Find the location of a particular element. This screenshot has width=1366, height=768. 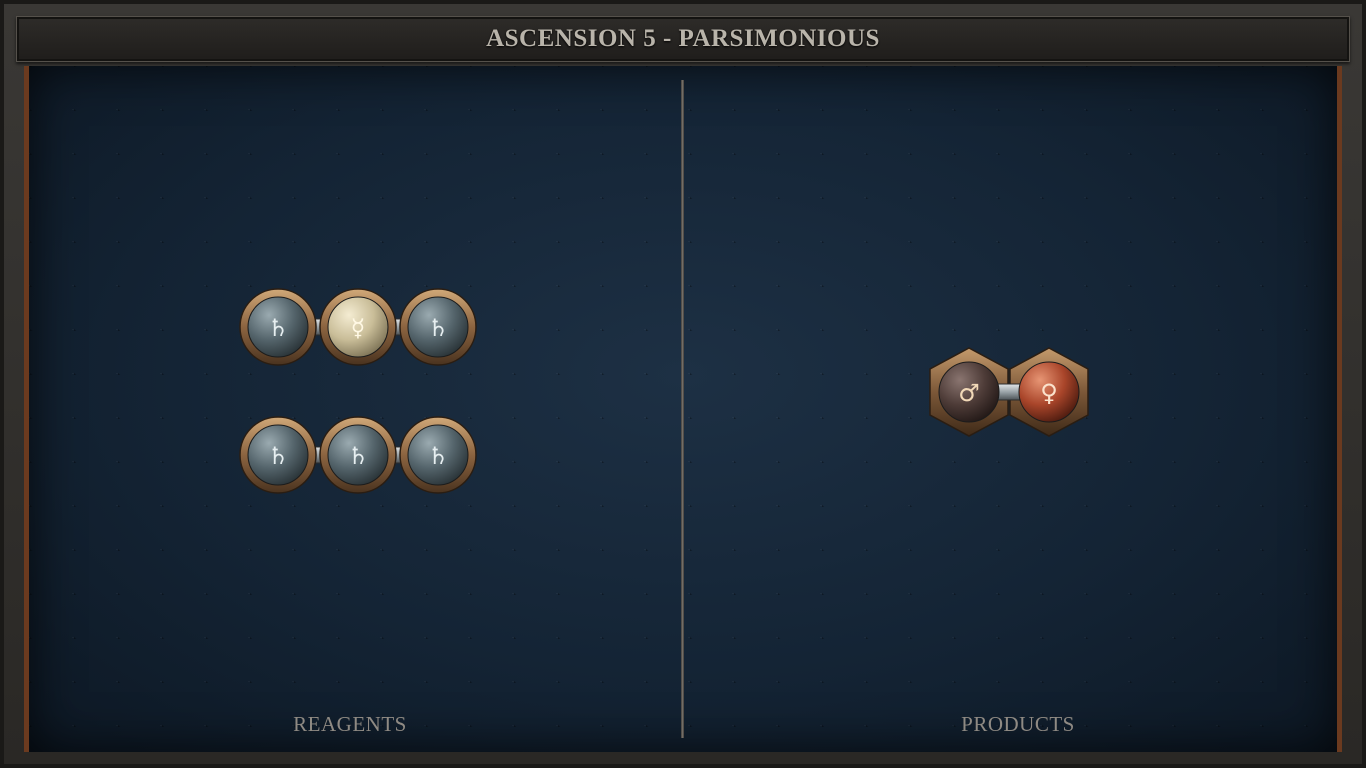

iron-glyph-icon: ♂ is located at coordinates (969, 393).